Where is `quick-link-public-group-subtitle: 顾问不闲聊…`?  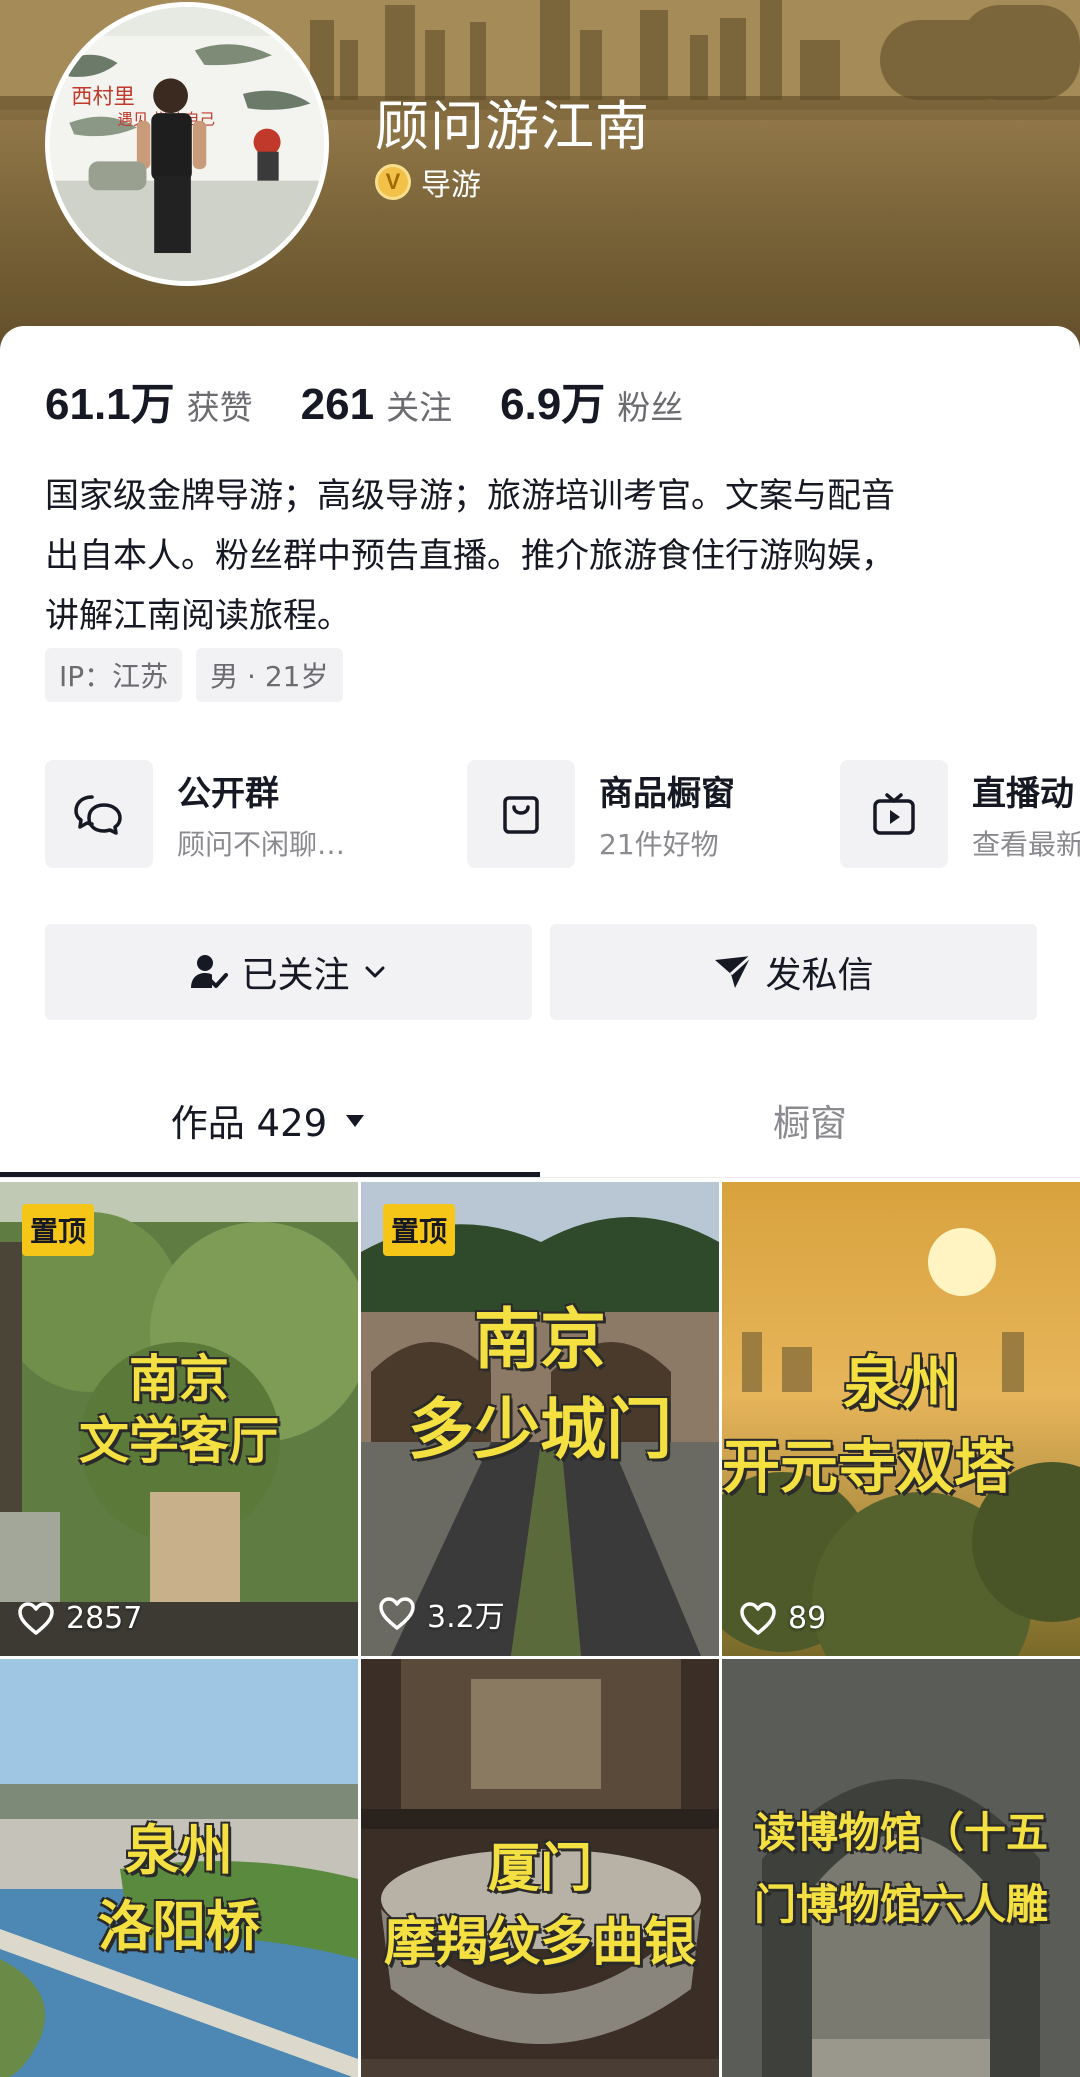 quick-link-public-group-subtitle: 顾问不闲聊… is located at coordinates (261, 844).